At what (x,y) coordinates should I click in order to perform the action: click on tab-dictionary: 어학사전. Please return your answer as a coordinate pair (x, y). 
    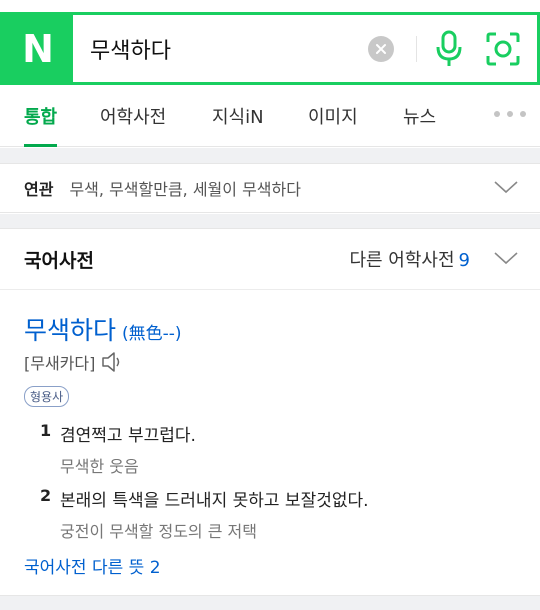
    Looking at the image, I should click on (133, 116).